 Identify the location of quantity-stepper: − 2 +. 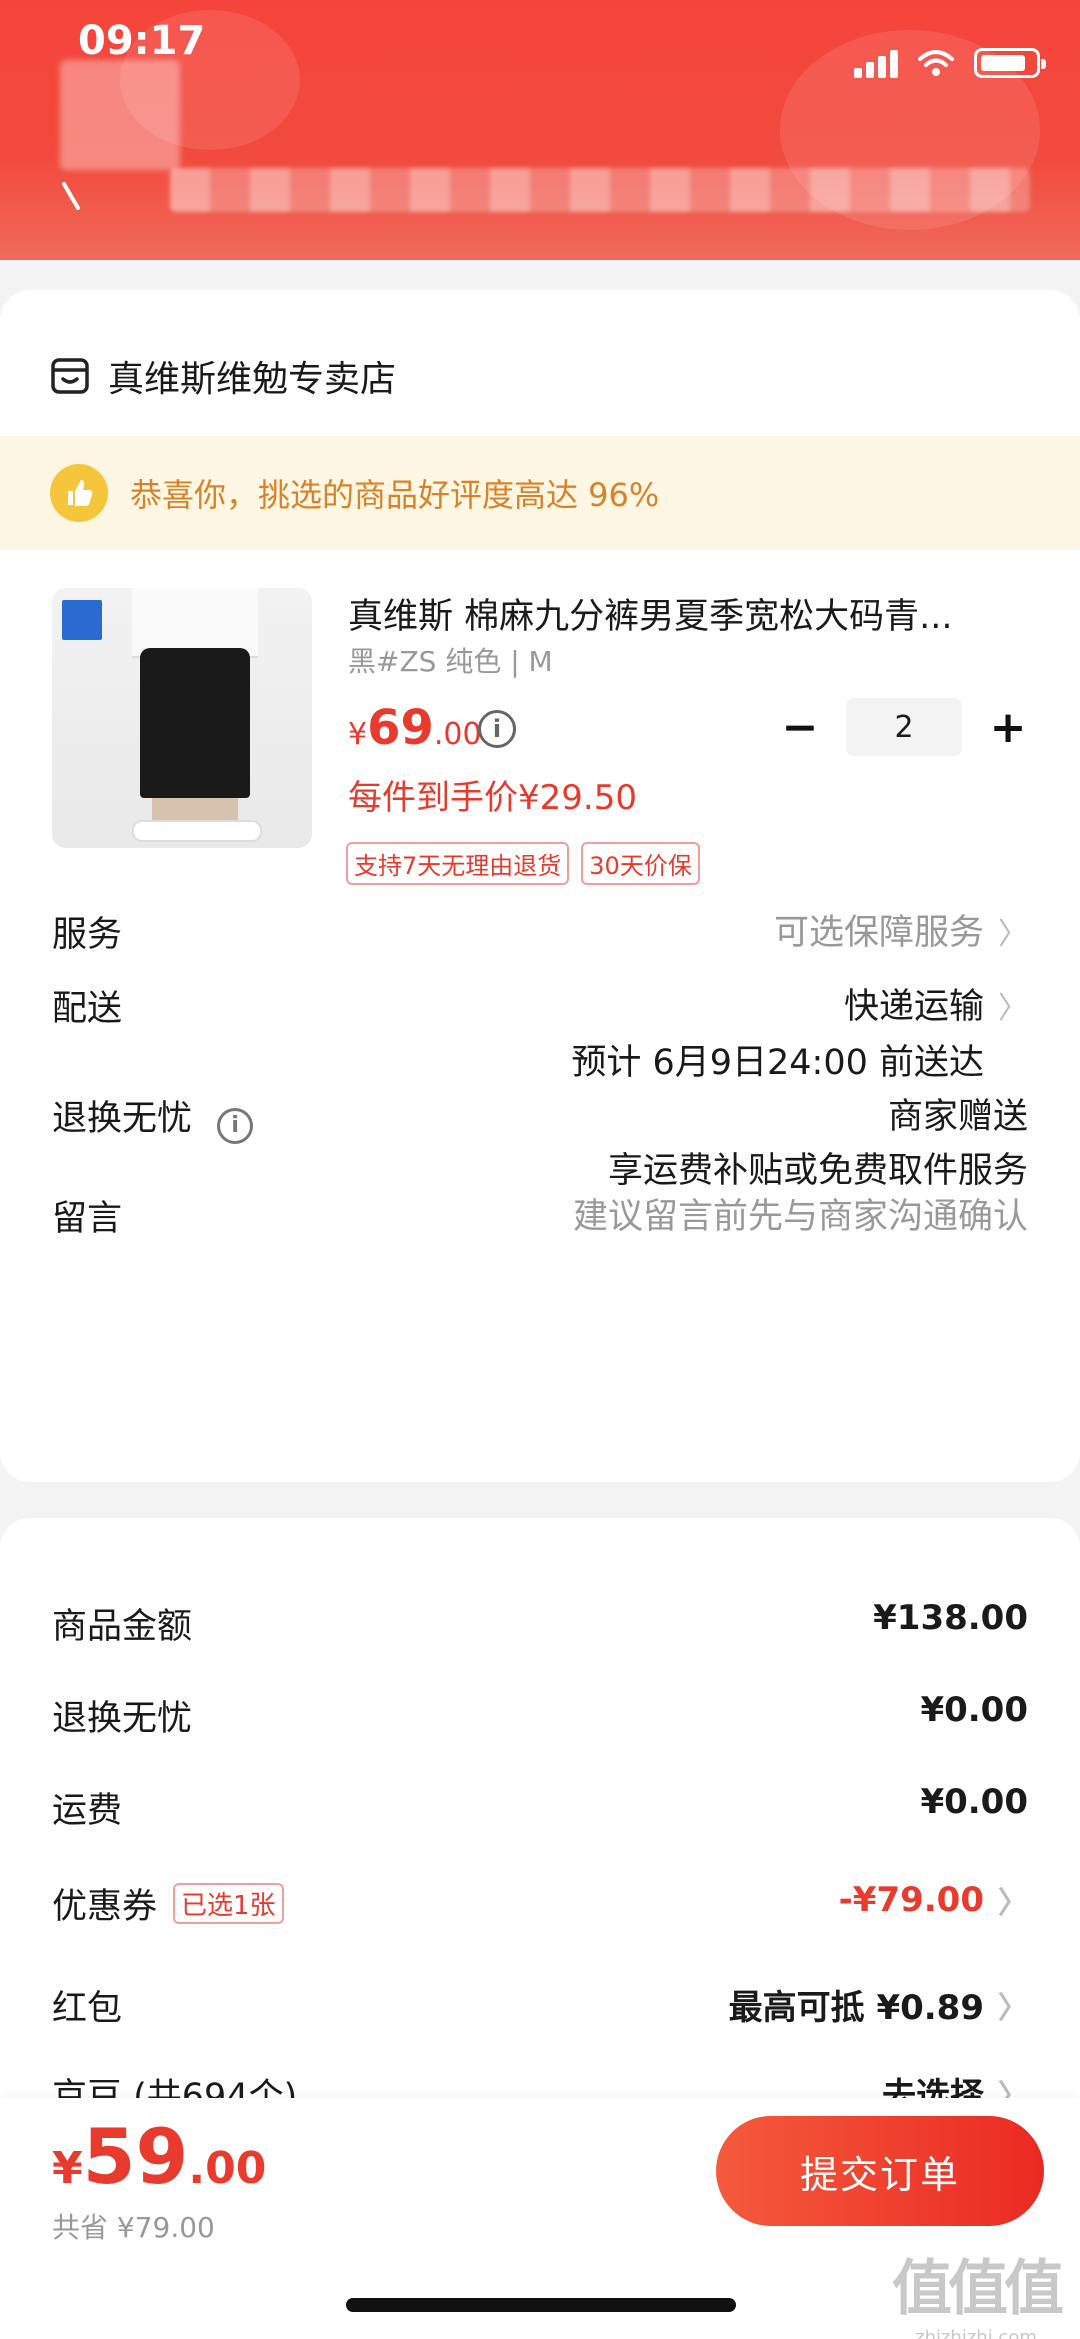
(904, 727).